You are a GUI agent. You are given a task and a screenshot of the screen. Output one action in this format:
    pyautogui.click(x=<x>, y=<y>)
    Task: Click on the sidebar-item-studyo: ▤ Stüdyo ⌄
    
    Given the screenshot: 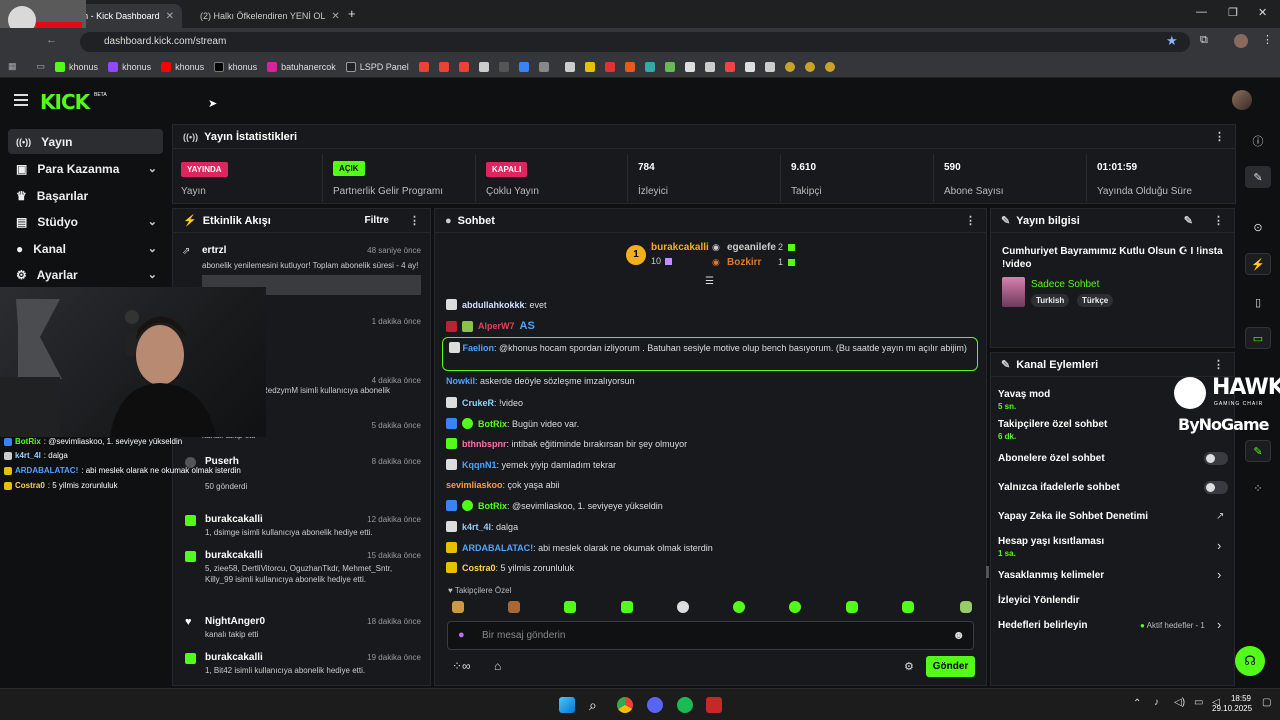 What is the action you would take?
    pyautogui.click(x=85, y=221)
    